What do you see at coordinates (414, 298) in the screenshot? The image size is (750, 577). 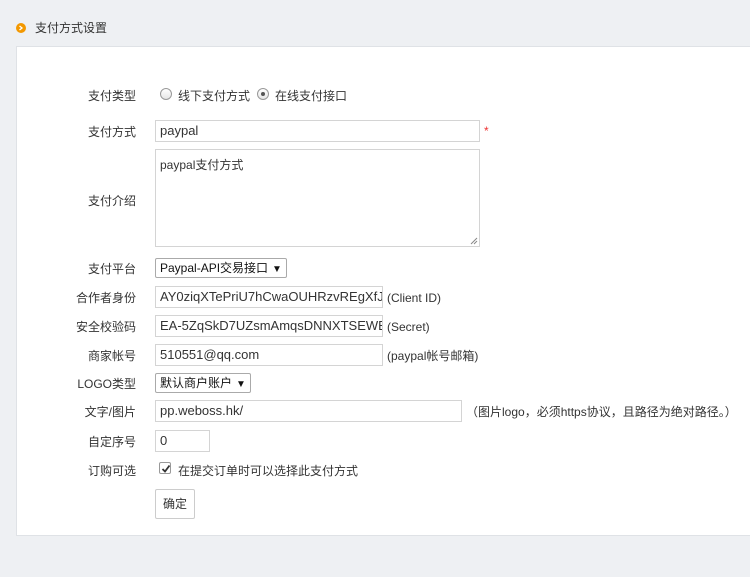 I see `partner-id-hint: (Client ID)` at bounding box center [414, 298].